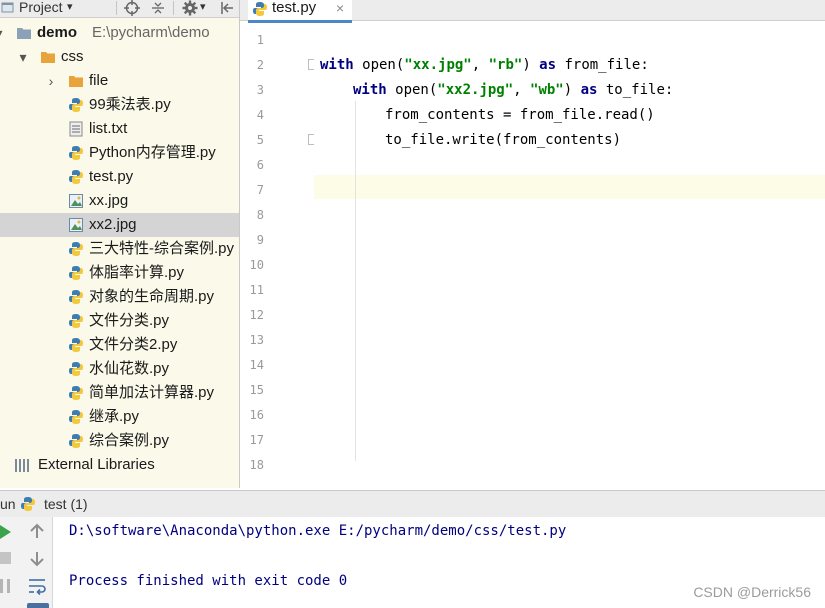 The width and height of the screenshot is (825, 608). I want to click on tree-item-py-13: 水仙花数.py, so click(119, 369).